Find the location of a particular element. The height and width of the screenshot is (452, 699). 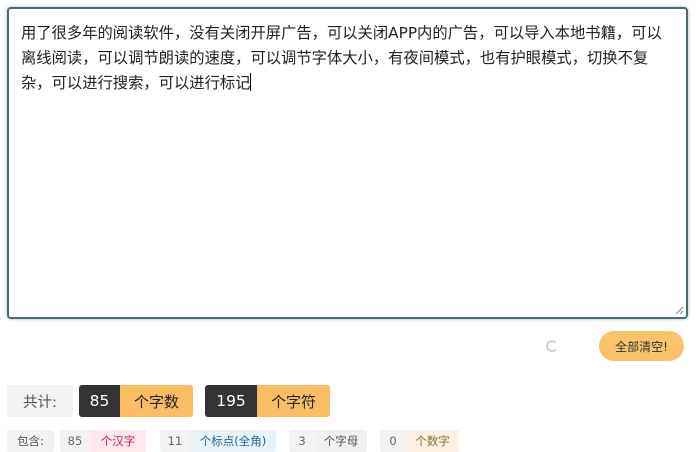

hanzi-count-label: 个汉字 is located at coordinates (118, 441).